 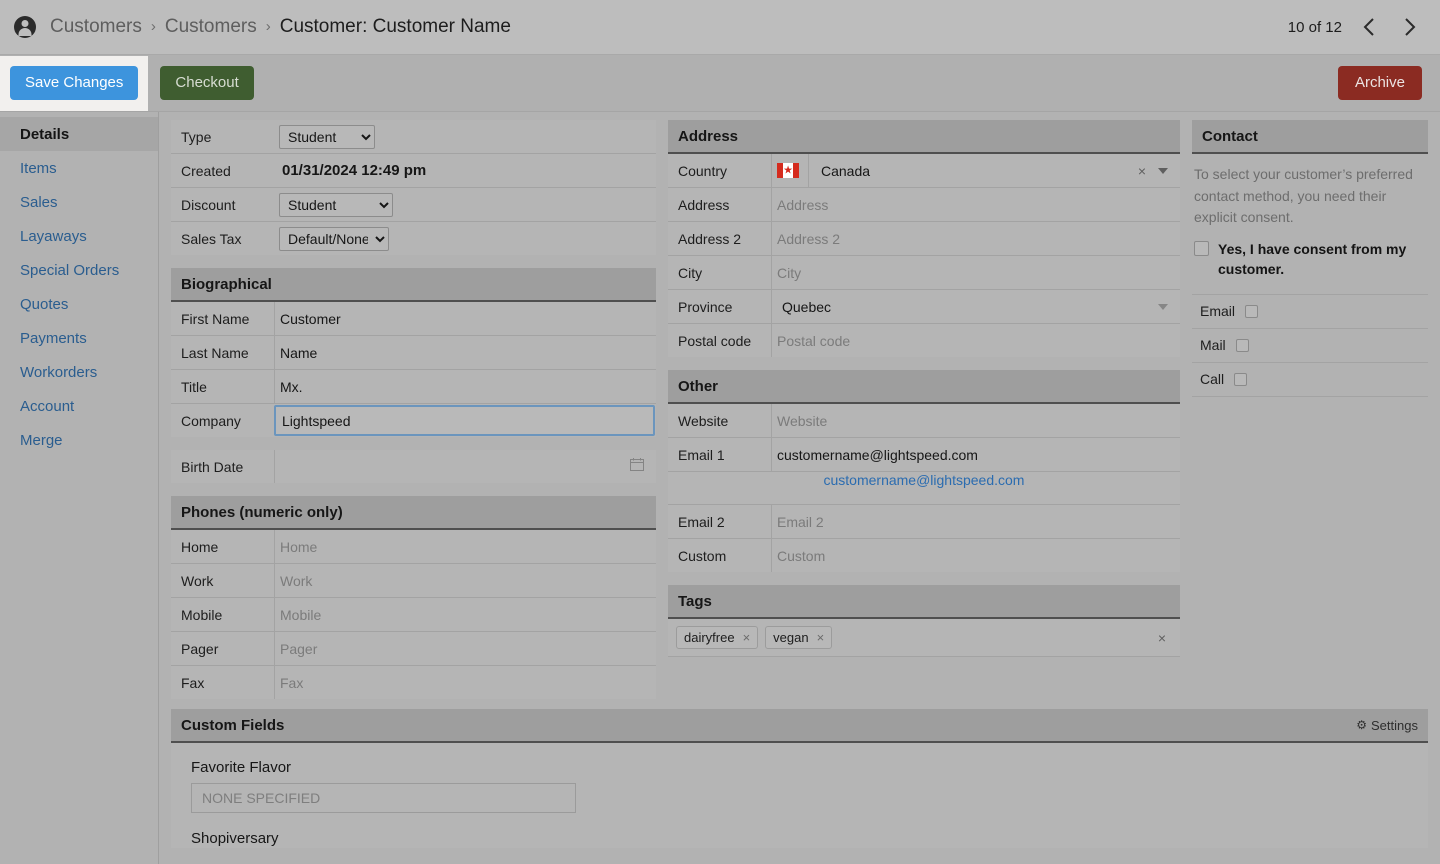 I want to click on birth-date-field, so click(x=465, y=466).